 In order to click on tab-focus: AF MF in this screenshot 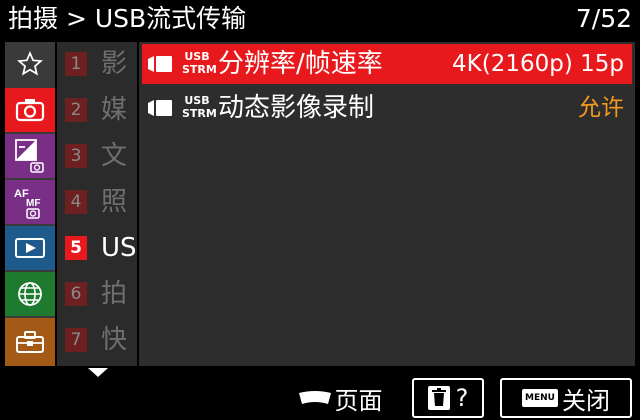, I will do `click(30, 202)`.